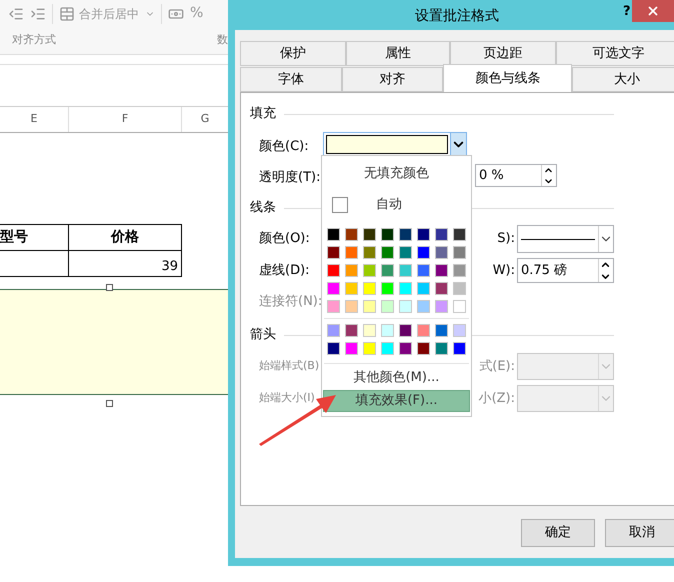 The height and width of the screenshot is (582, 674). What do you see at coordinates (565, 239) in the screenshot?
I see `line-style-dropdown` at bounding box center [565, 239].